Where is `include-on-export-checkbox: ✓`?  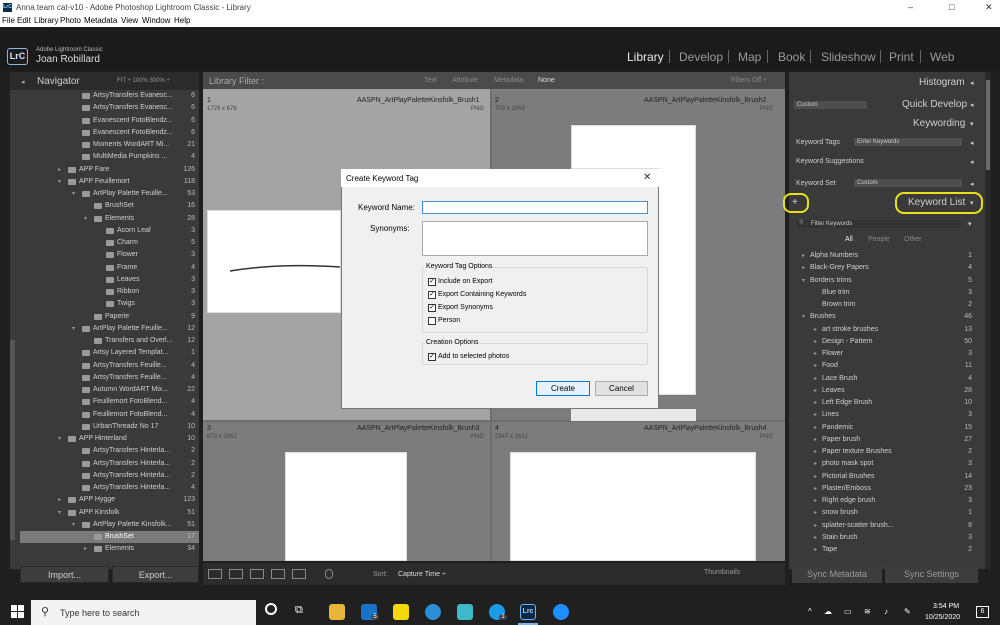 include-on-export-checkbox: ✓ is located at coordinates (432, 282).